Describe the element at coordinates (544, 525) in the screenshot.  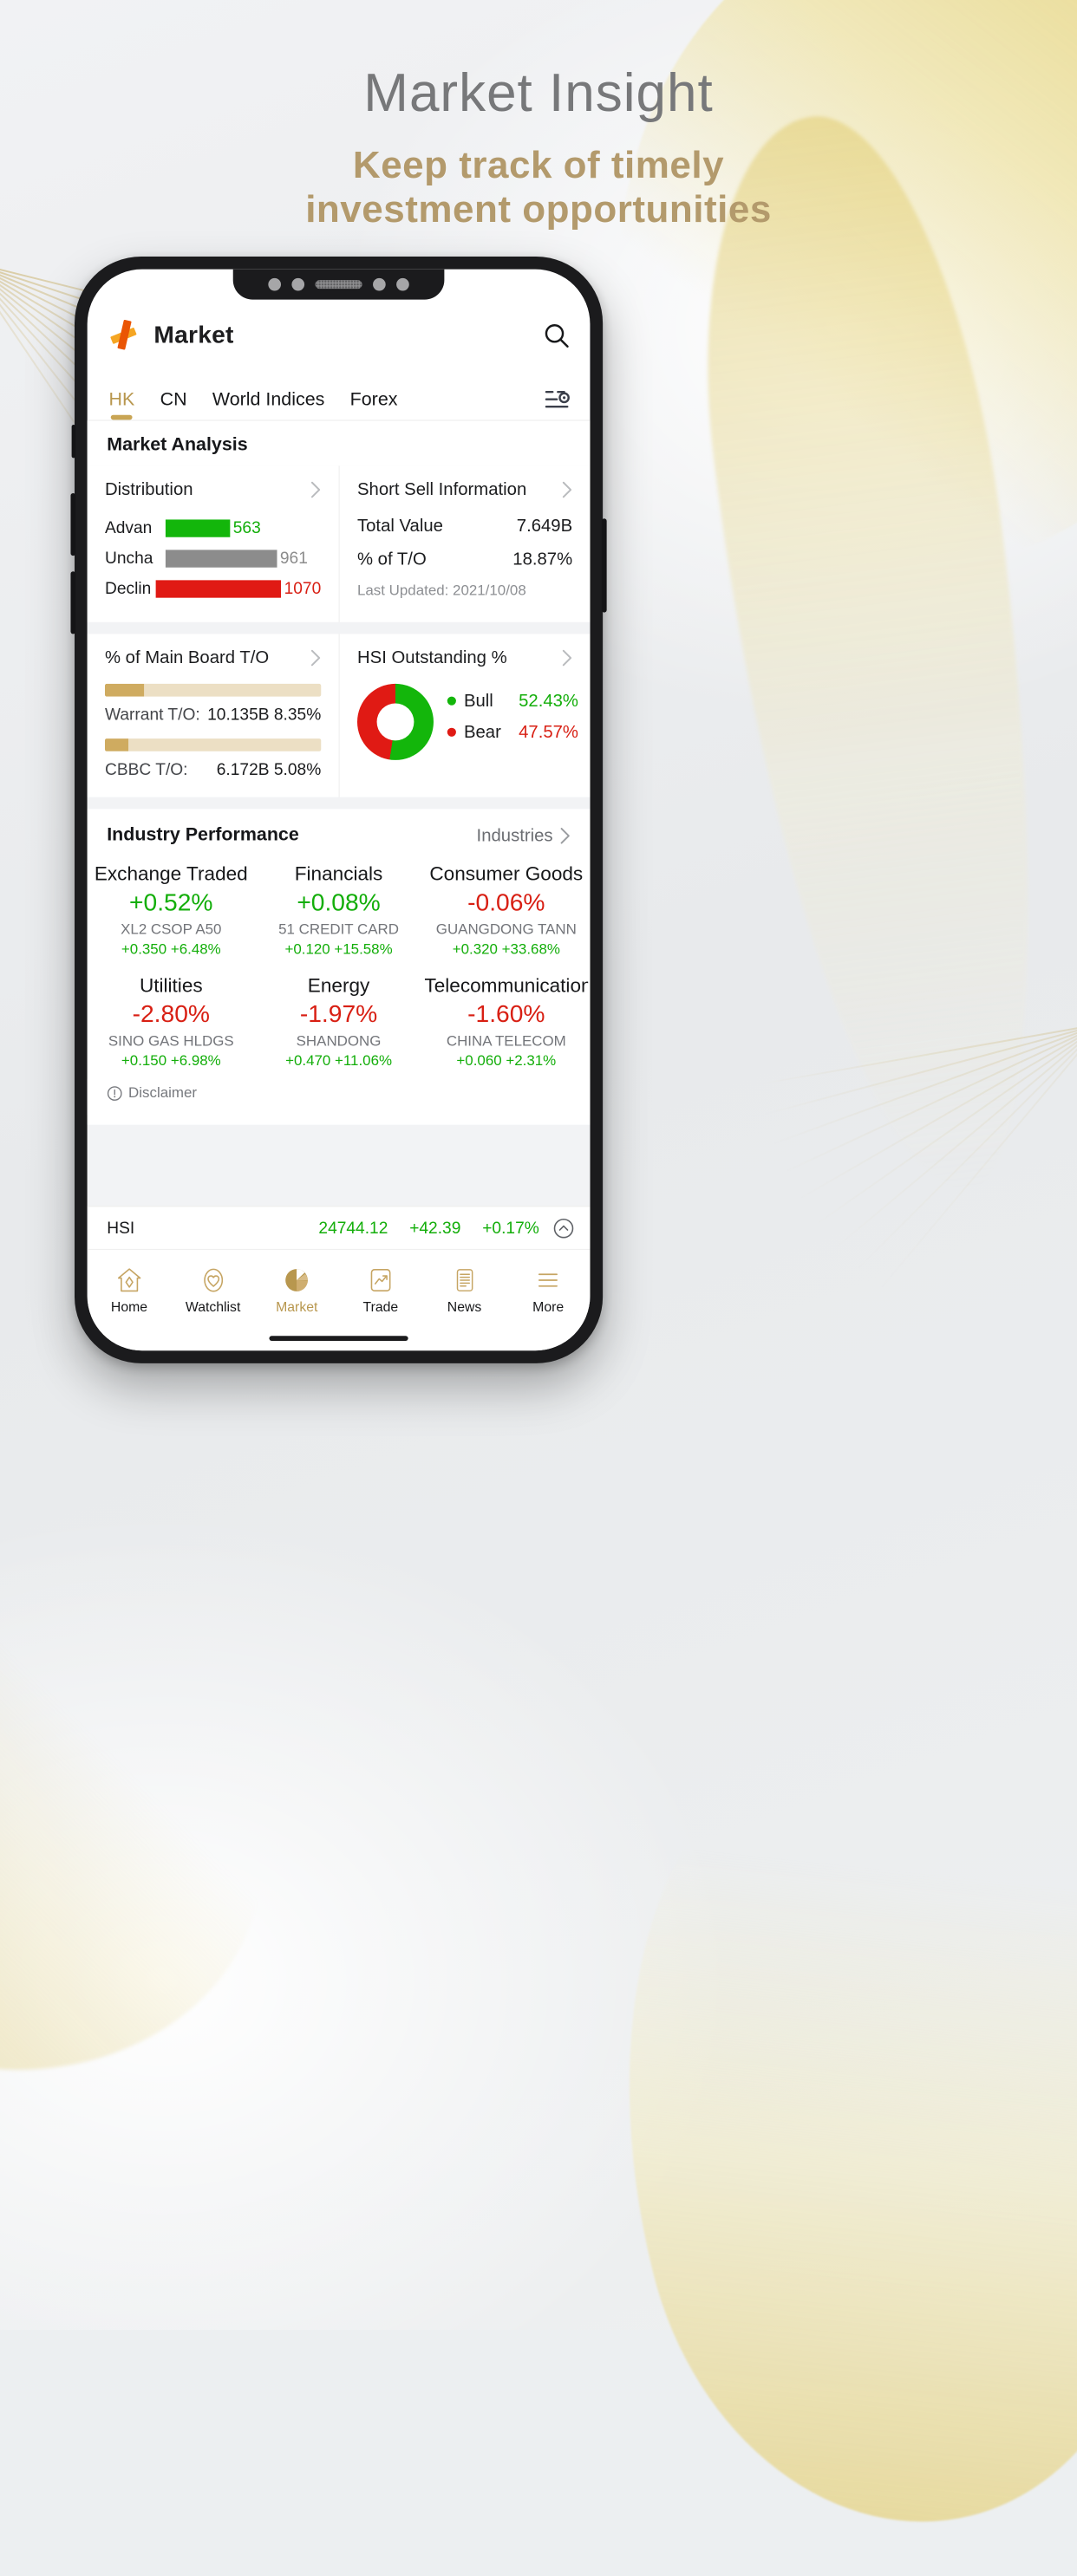
I see `short-sell-value: 7.649B` at that location.